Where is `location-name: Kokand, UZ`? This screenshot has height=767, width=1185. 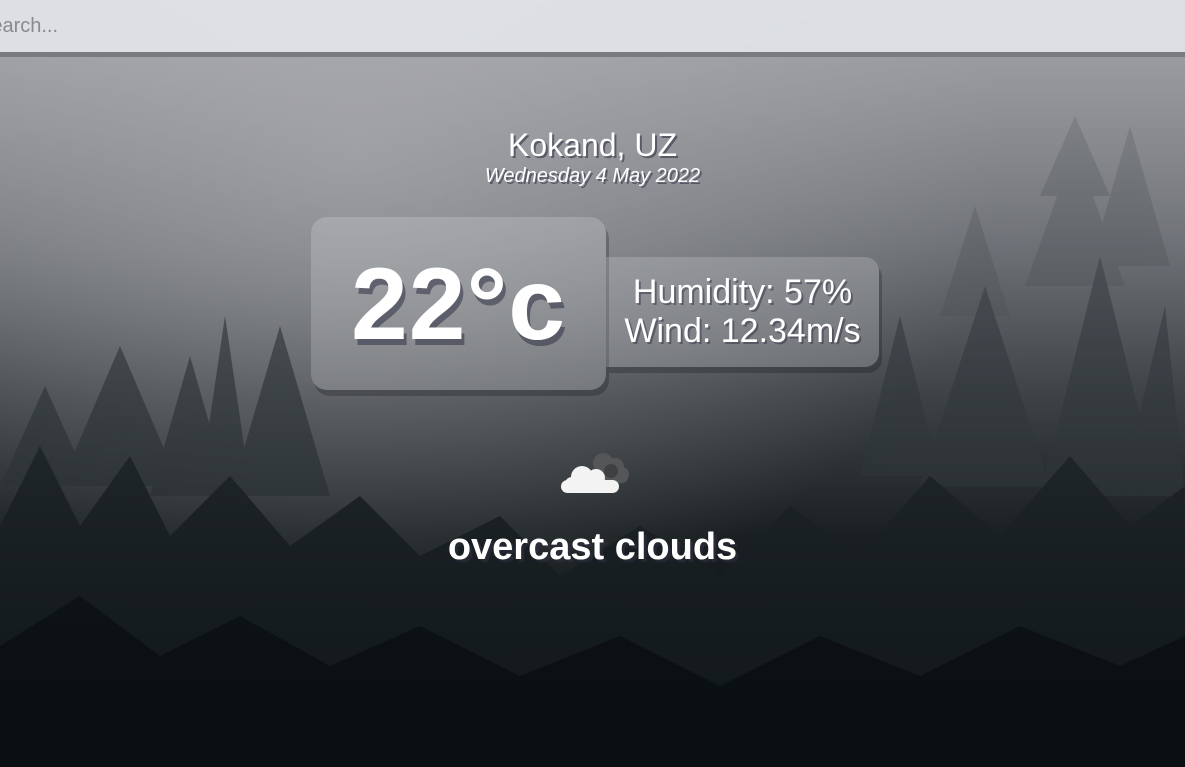
location-name: Kokand, UZ is located at coordinates (592, 145).